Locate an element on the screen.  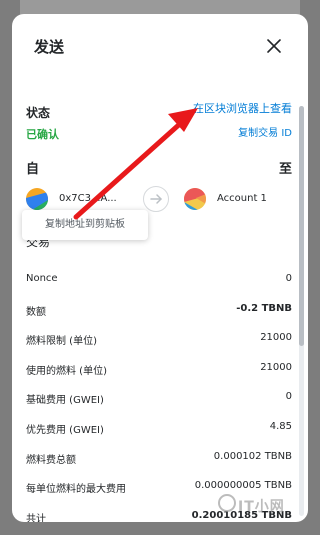
to-account-avatar is located at coordinates (195, 199).